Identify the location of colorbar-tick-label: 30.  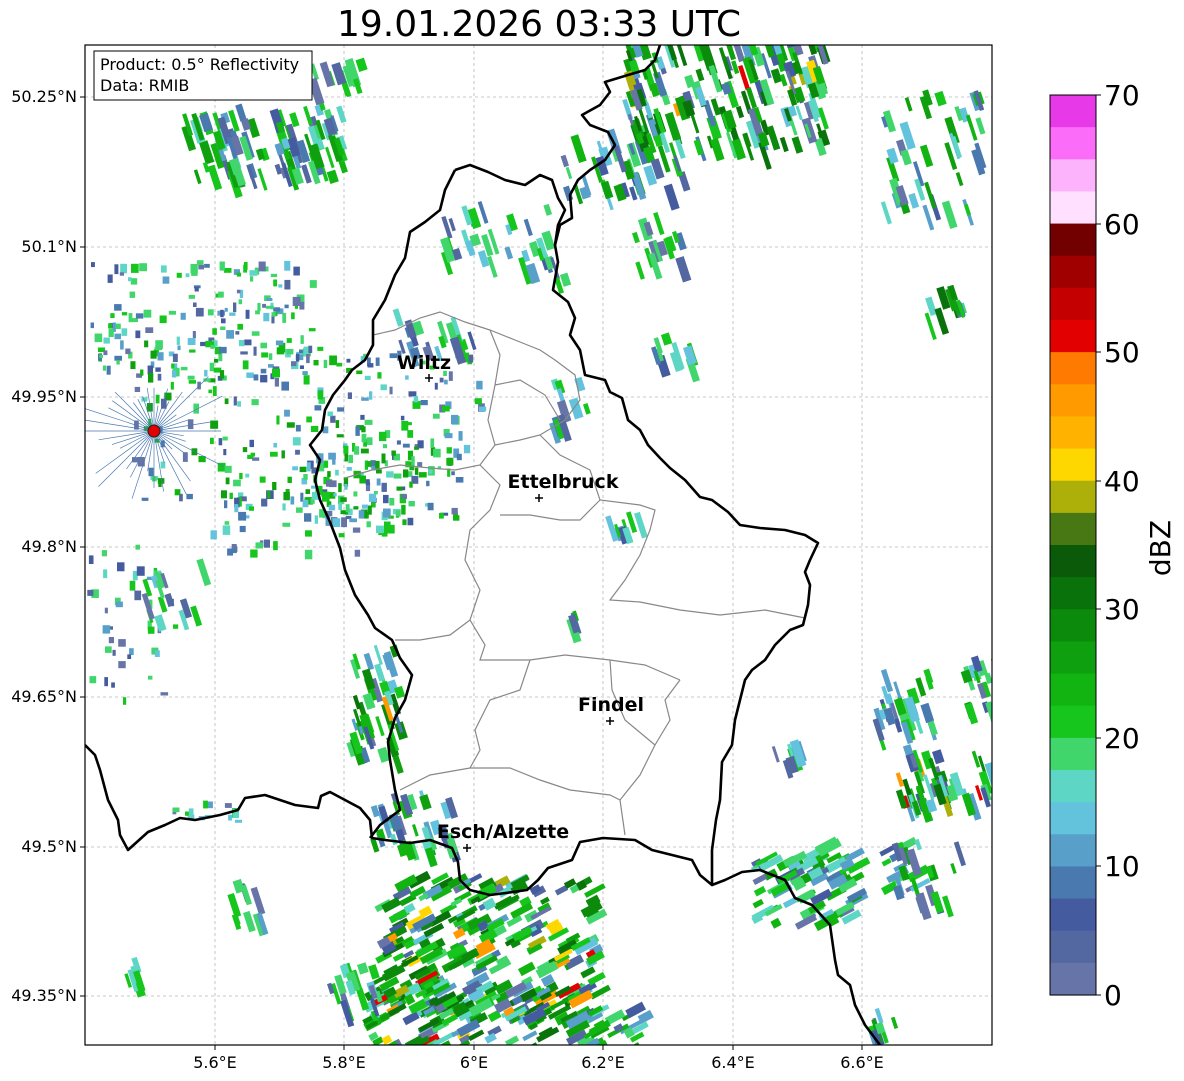
(1122, 609).